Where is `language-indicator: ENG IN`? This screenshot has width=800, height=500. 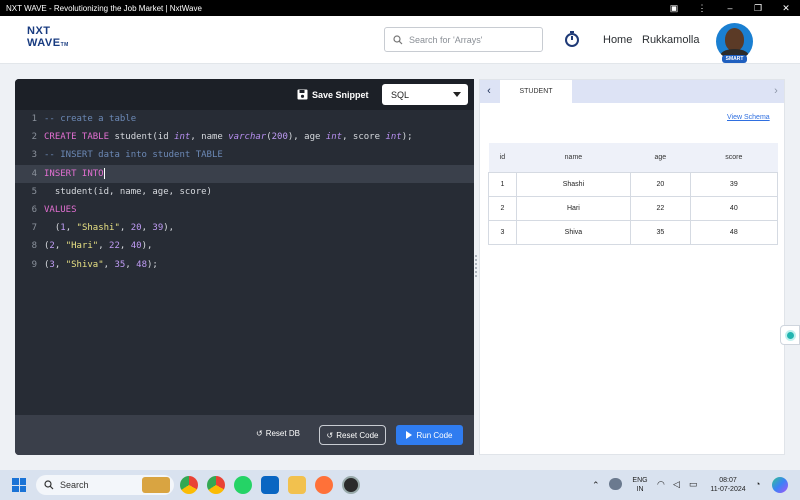 language-indicator: ENG IN is located at coordinates (640, 485).